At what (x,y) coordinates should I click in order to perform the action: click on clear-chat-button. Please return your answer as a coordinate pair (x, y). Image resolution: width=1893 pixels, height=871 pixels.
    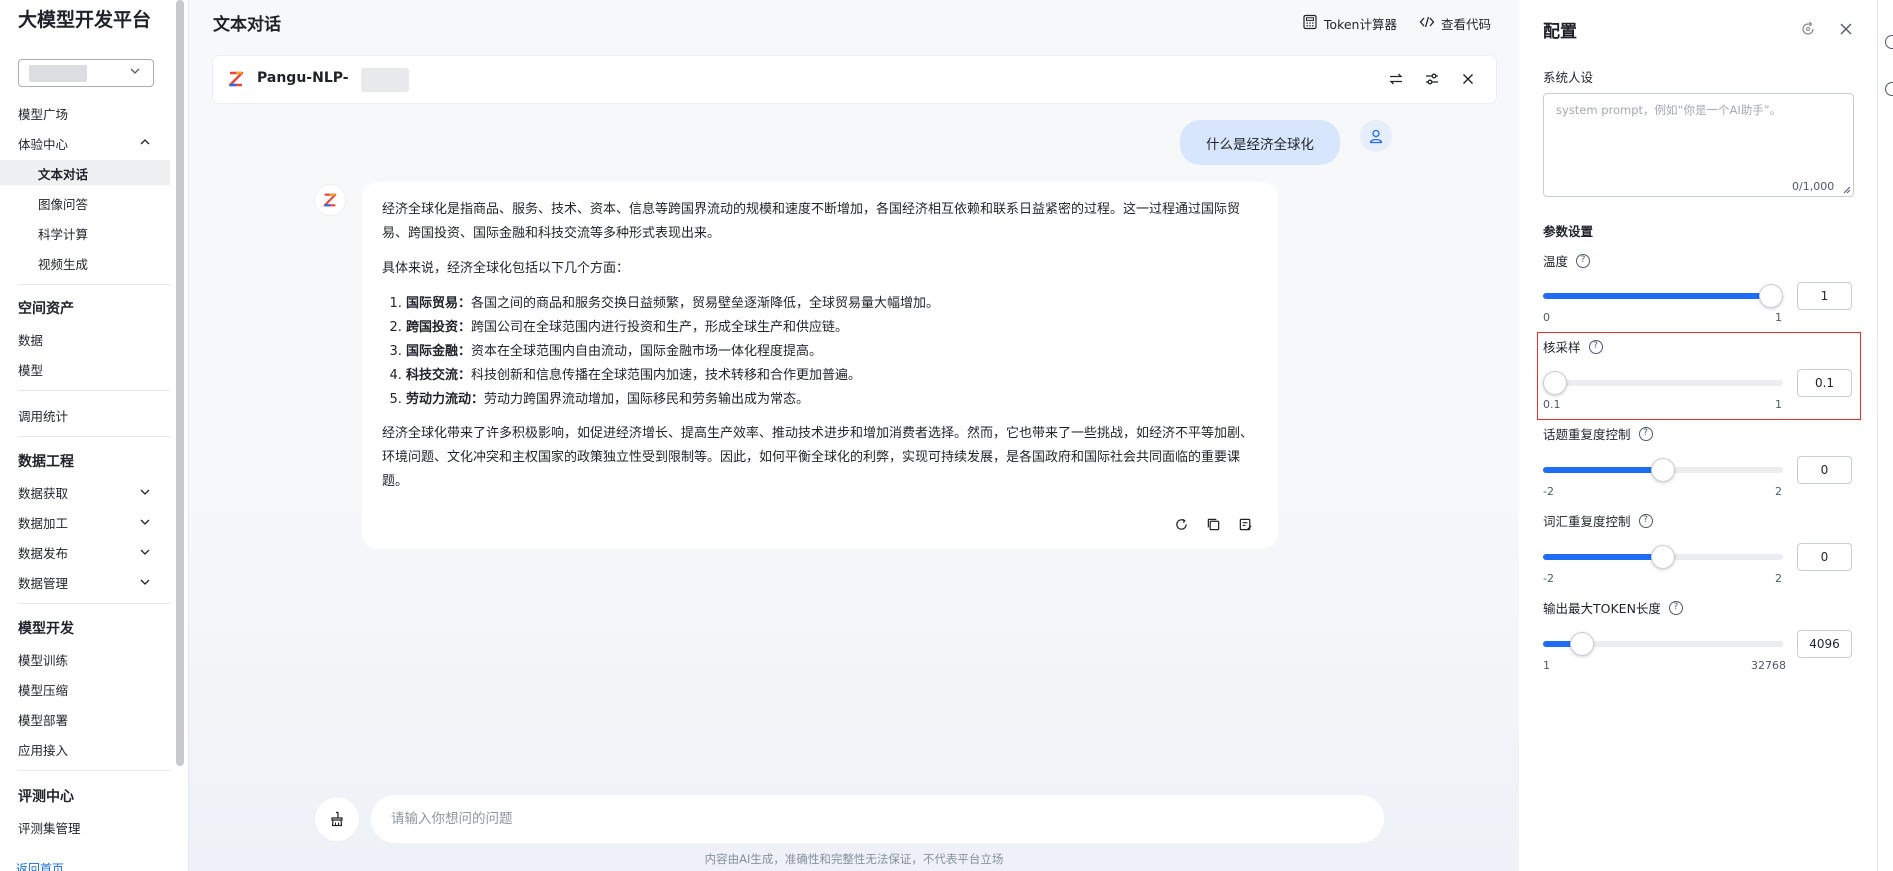
    Looking at the image, I should click on (337, 819).